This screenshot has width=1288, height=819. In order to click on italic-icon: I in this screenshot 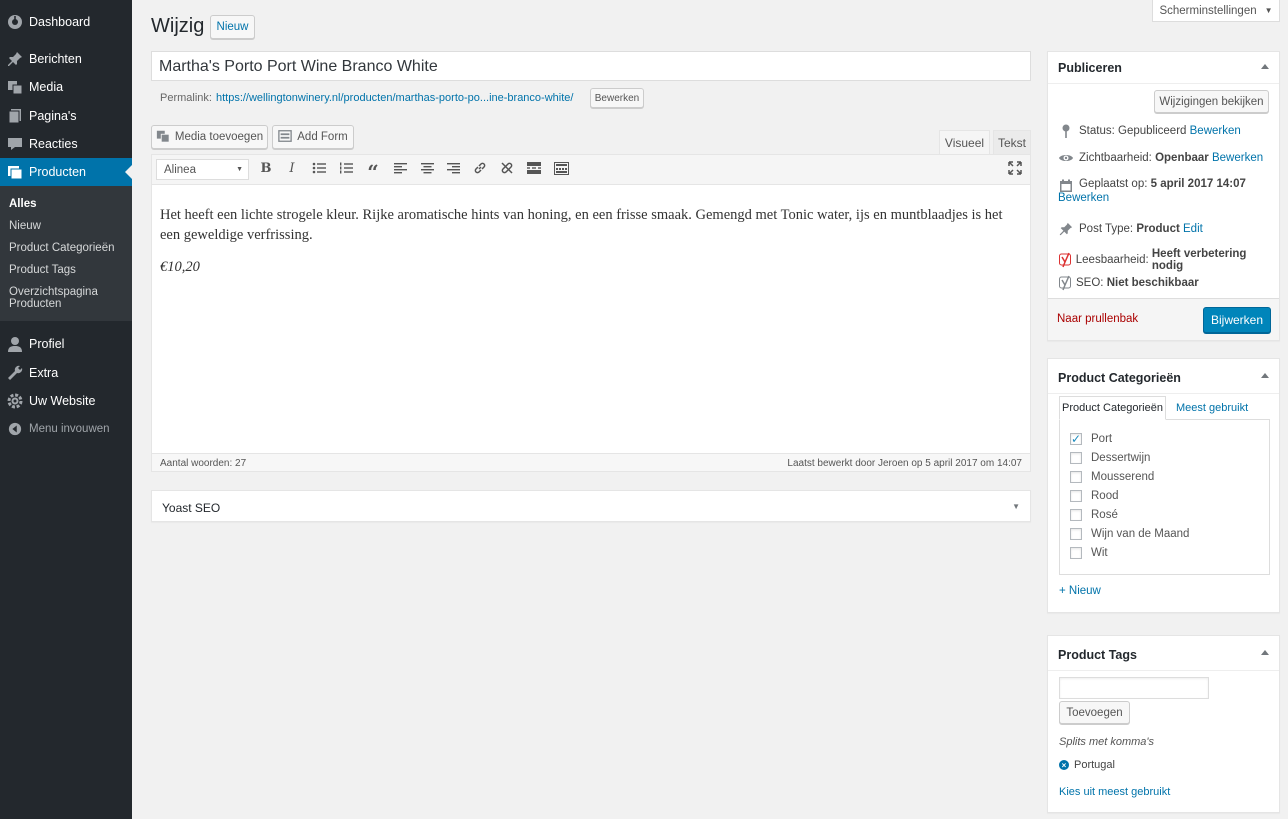, I will do `click(292, 168)`.